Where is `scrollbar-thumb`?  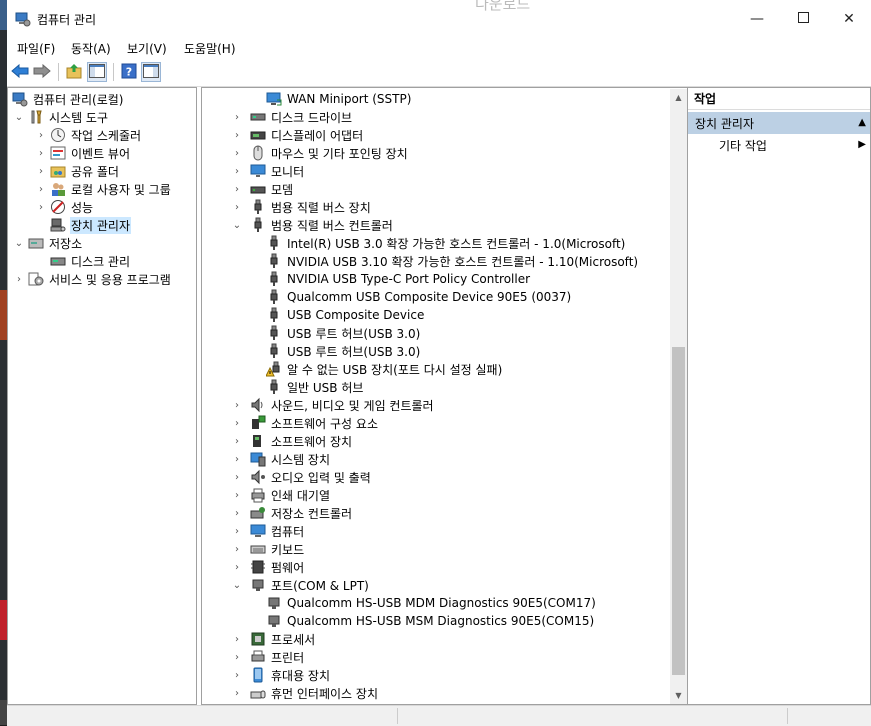 scrollbar-thumb is located at coordinates (678, 511).